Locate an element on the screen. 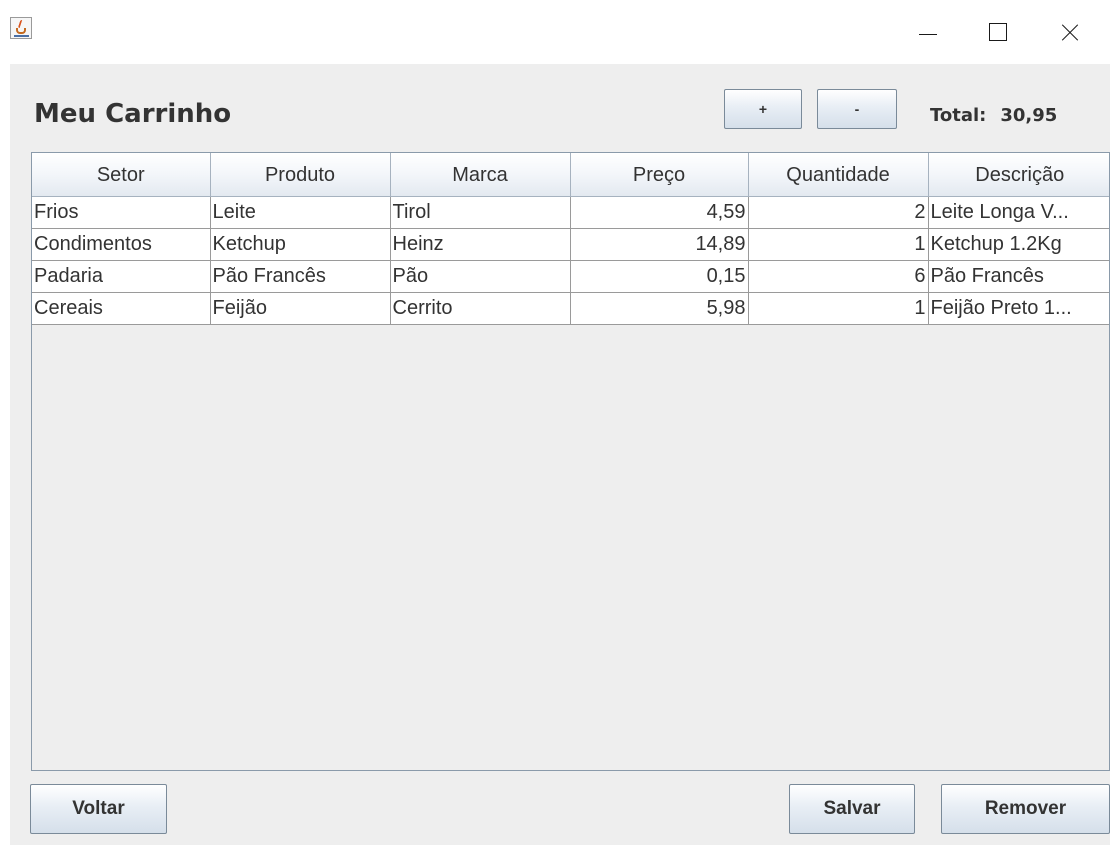 This screenshot has width=1110, height=845. table-cell: Pão is located at coordinates (480, 276).